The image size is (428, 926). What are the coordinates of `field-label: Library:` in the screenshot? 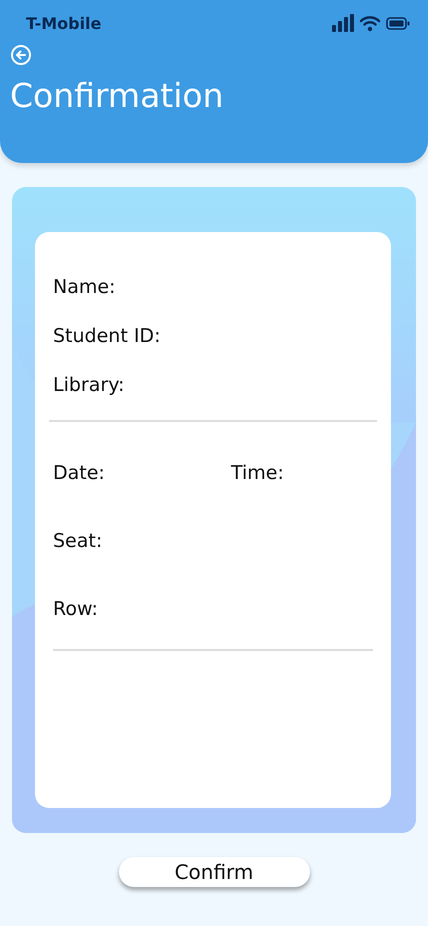 It's located at (89, 385).